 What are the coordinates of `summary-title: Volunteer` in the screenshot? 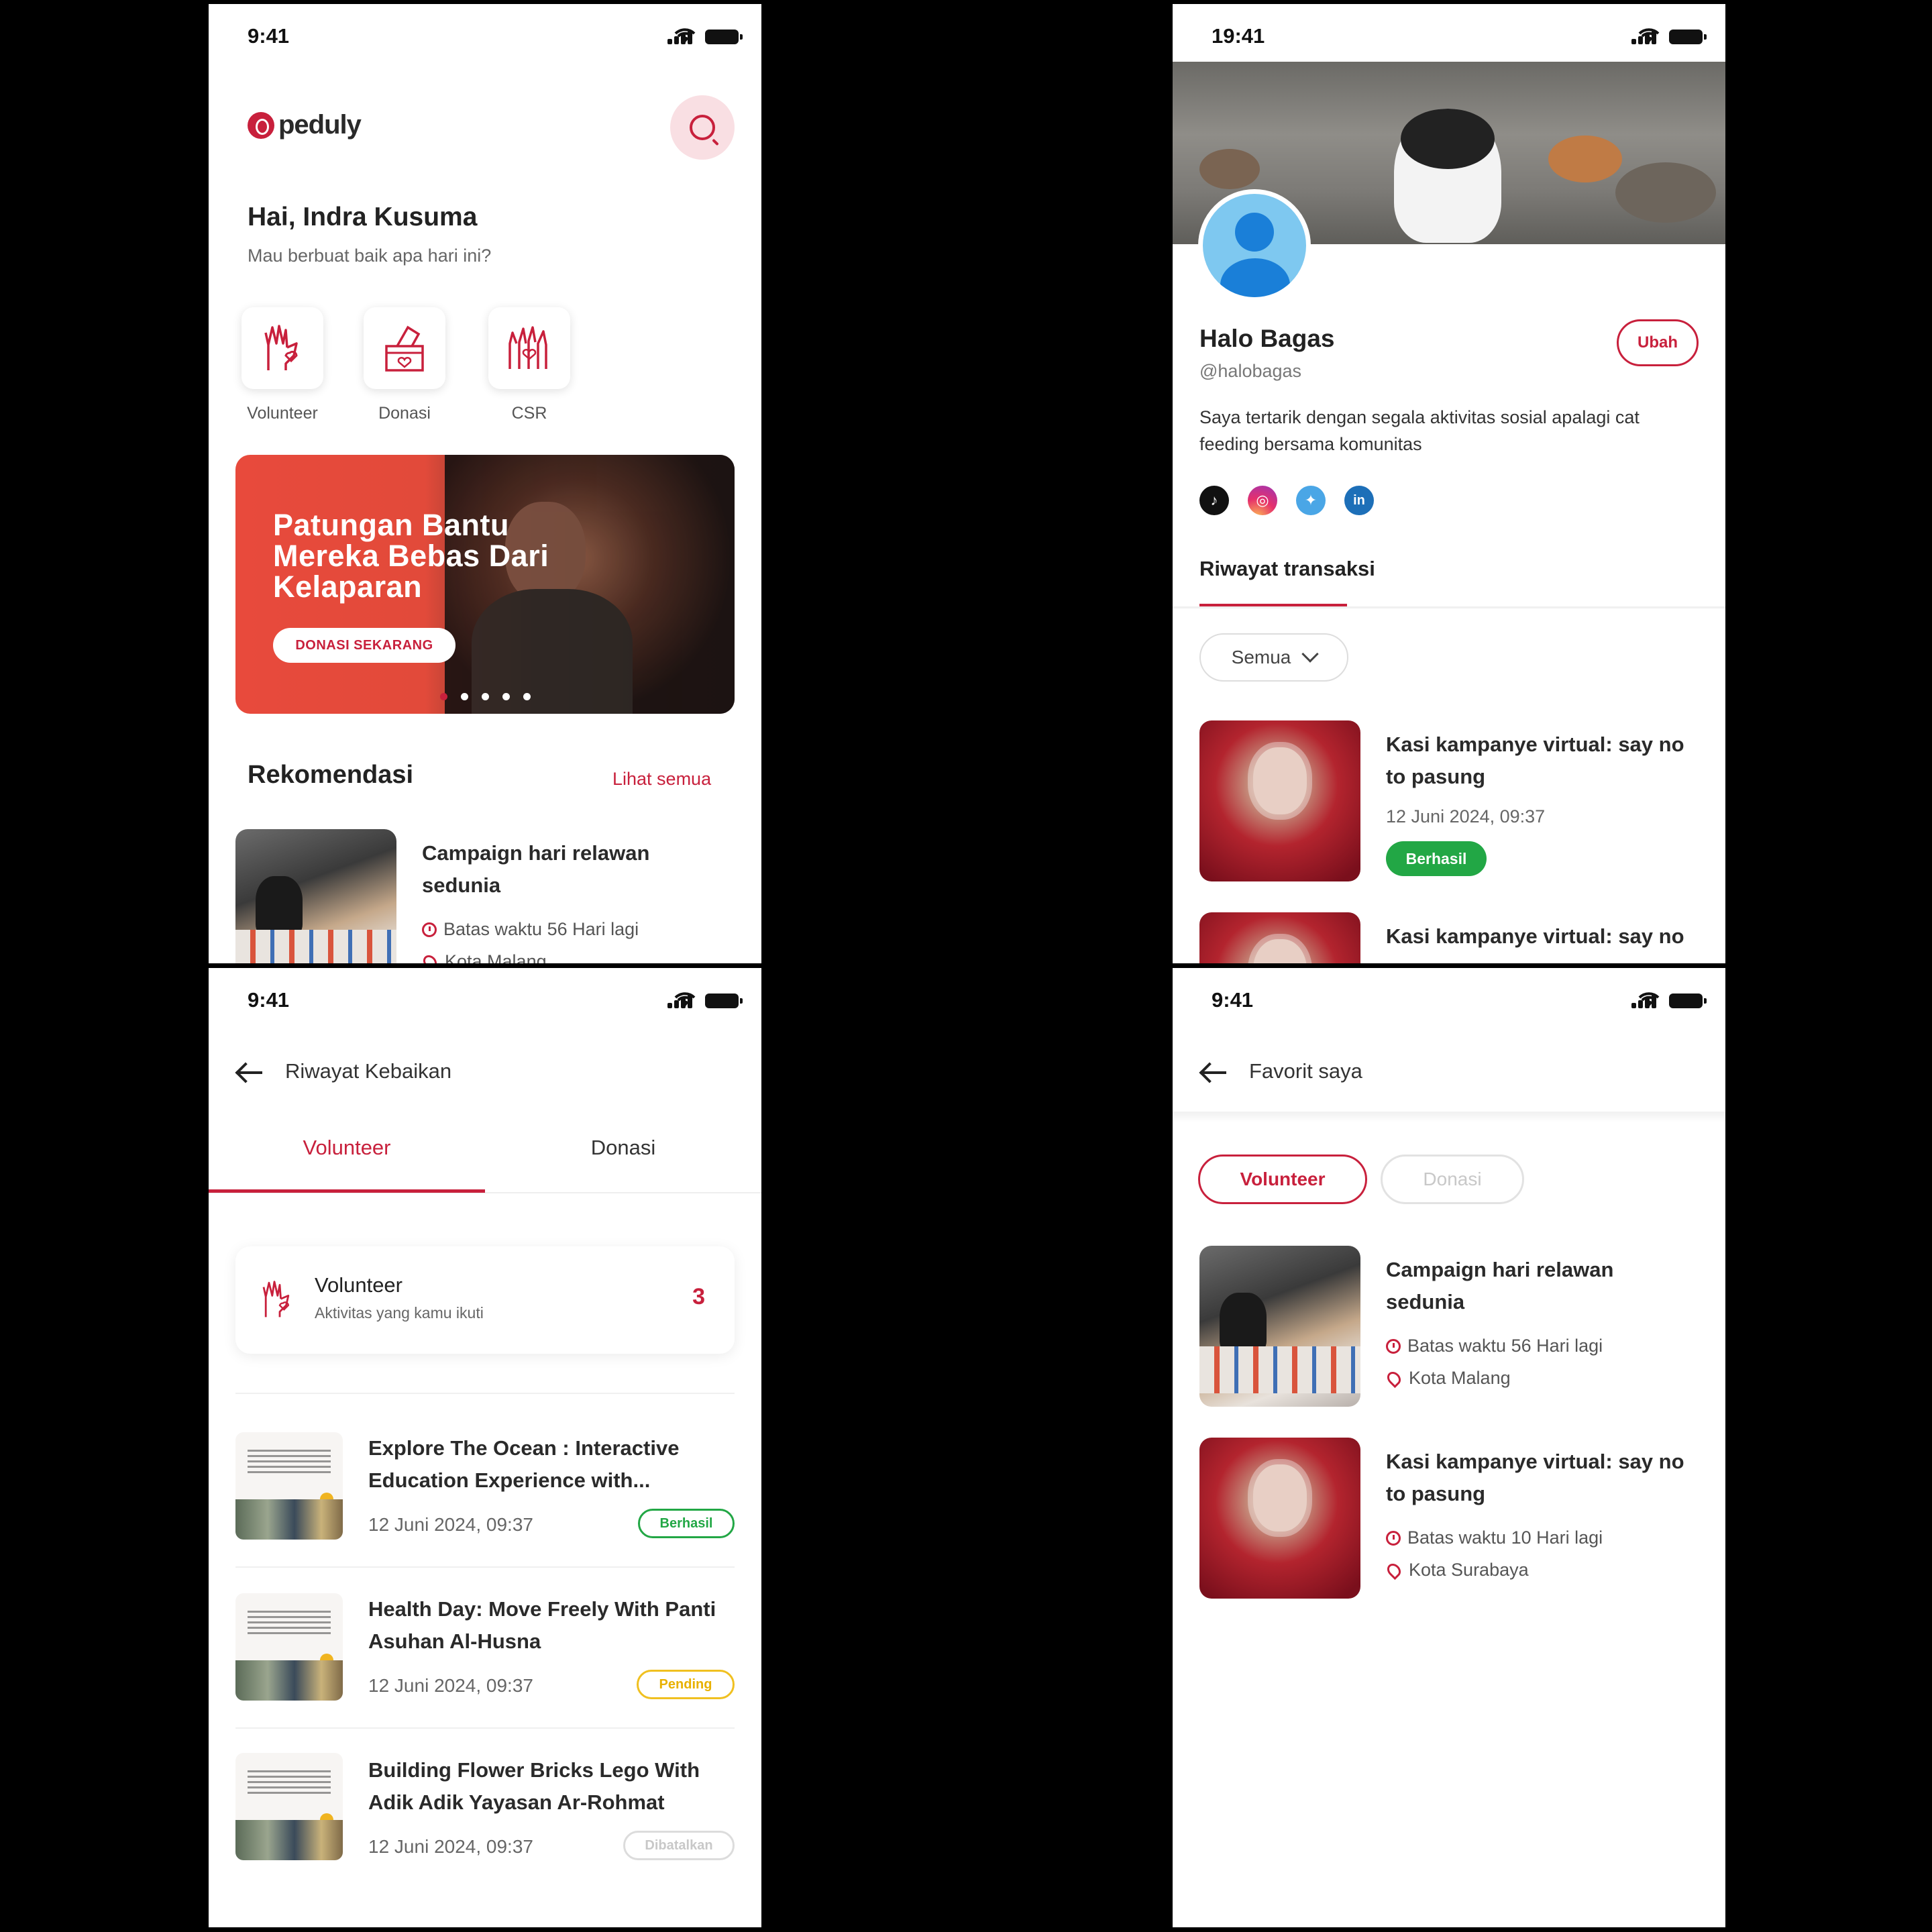 It's located at (358, 1285).